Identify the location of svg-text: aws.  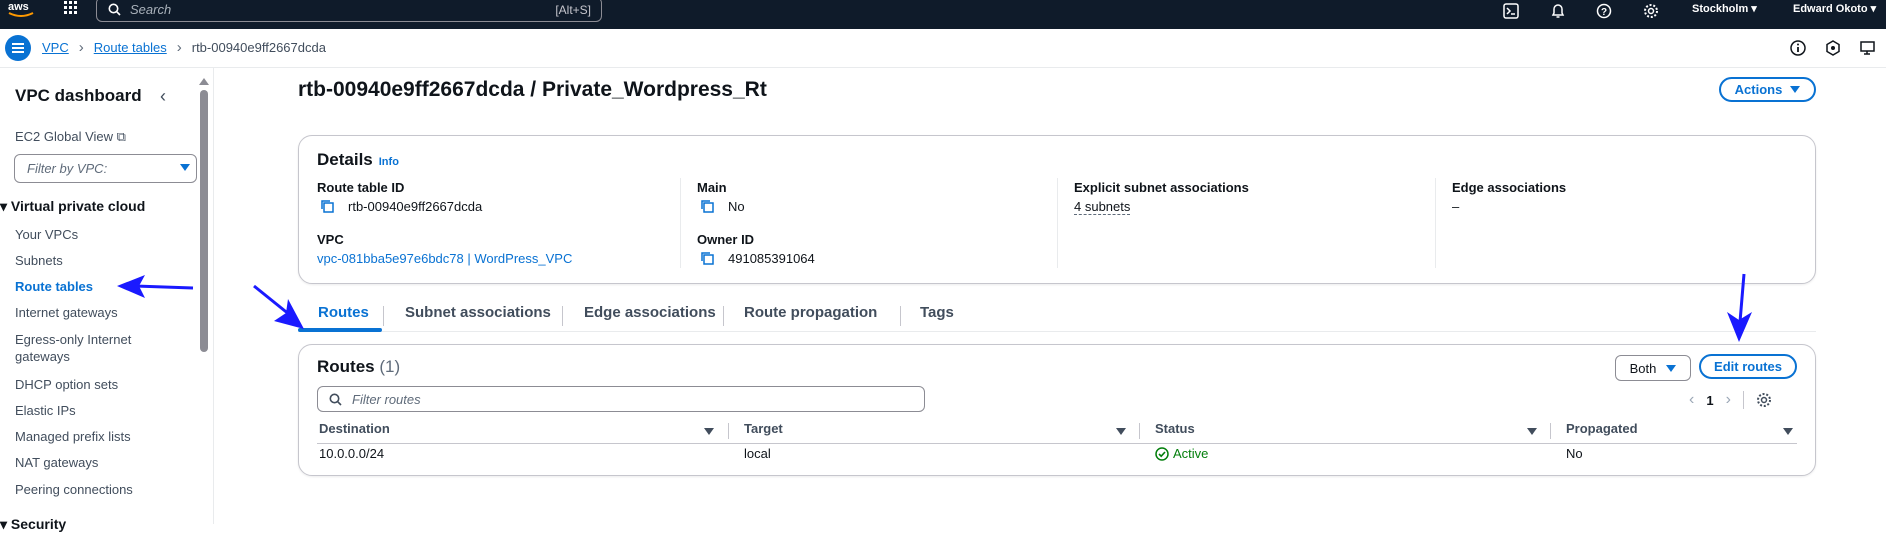
(18, 7).